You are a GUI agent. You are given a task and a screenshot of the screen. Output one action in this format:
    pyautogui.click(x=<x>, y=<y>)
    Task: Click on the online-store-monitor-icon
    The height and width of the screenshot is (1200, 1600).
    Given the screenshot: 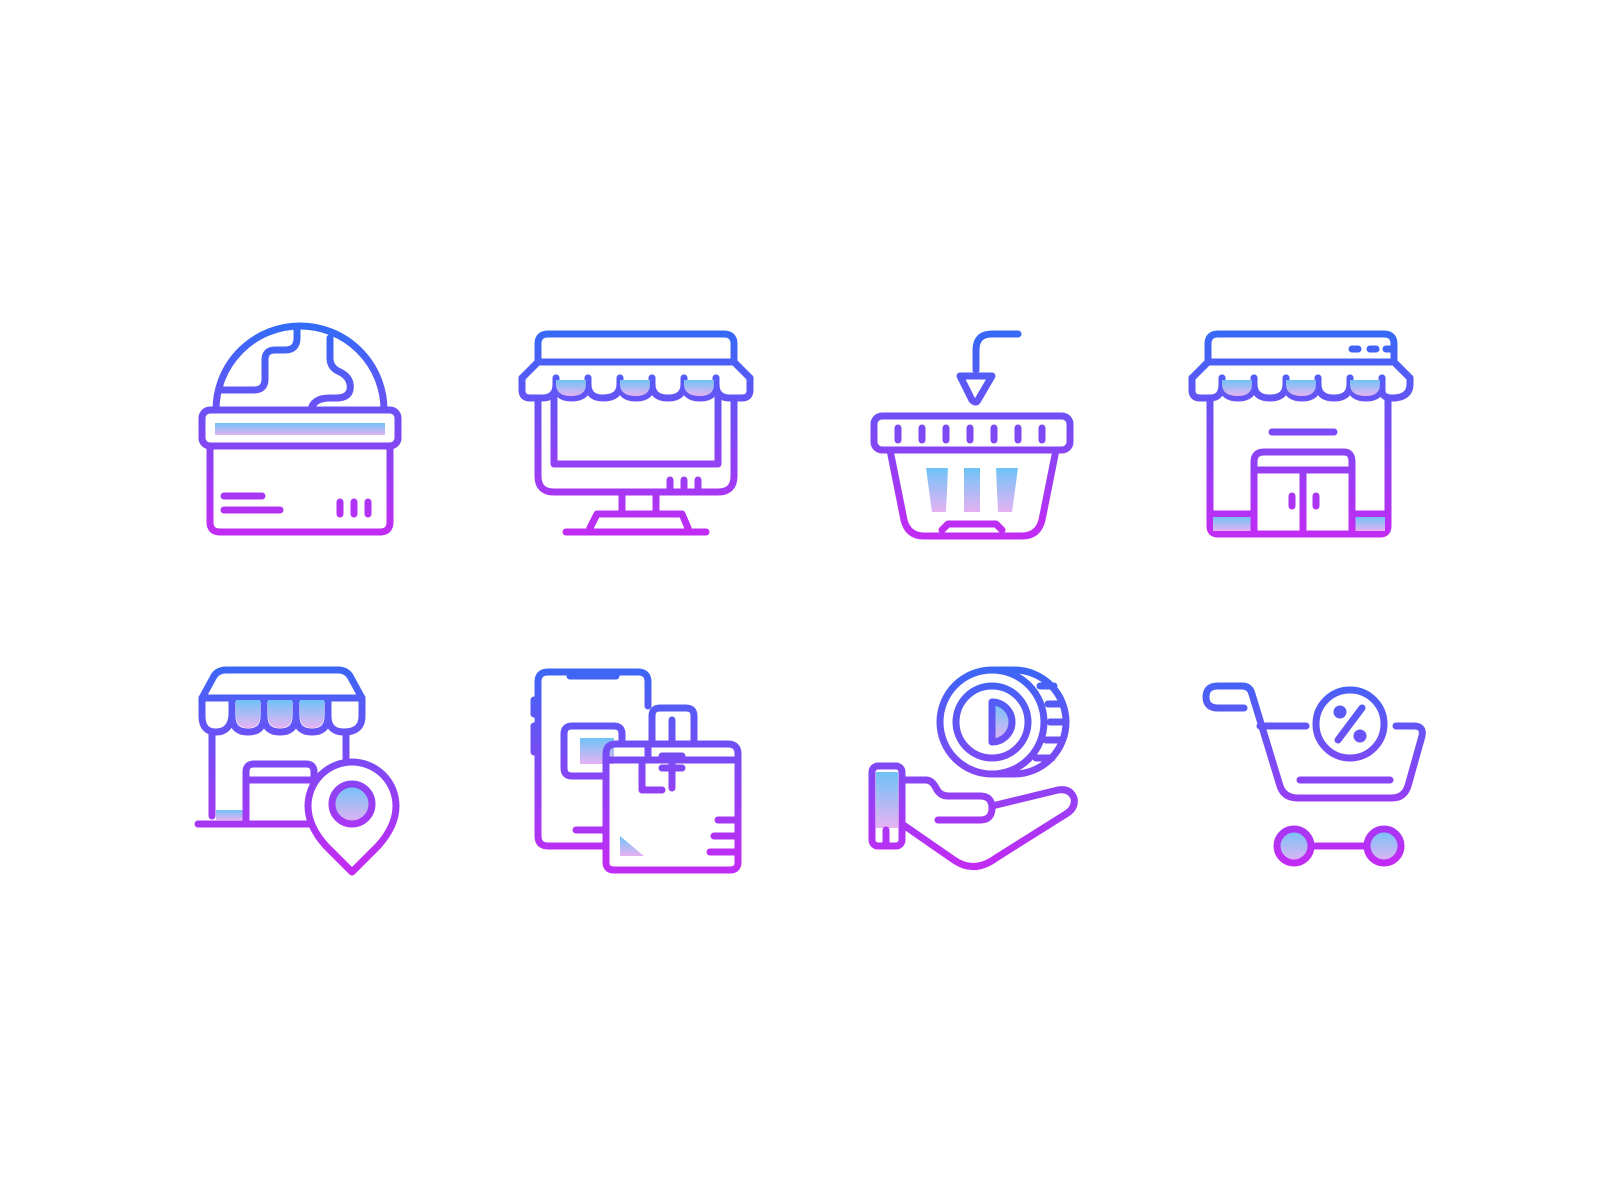 What is the action you would take?
    pyautogui.click(x=636, y=433)
    